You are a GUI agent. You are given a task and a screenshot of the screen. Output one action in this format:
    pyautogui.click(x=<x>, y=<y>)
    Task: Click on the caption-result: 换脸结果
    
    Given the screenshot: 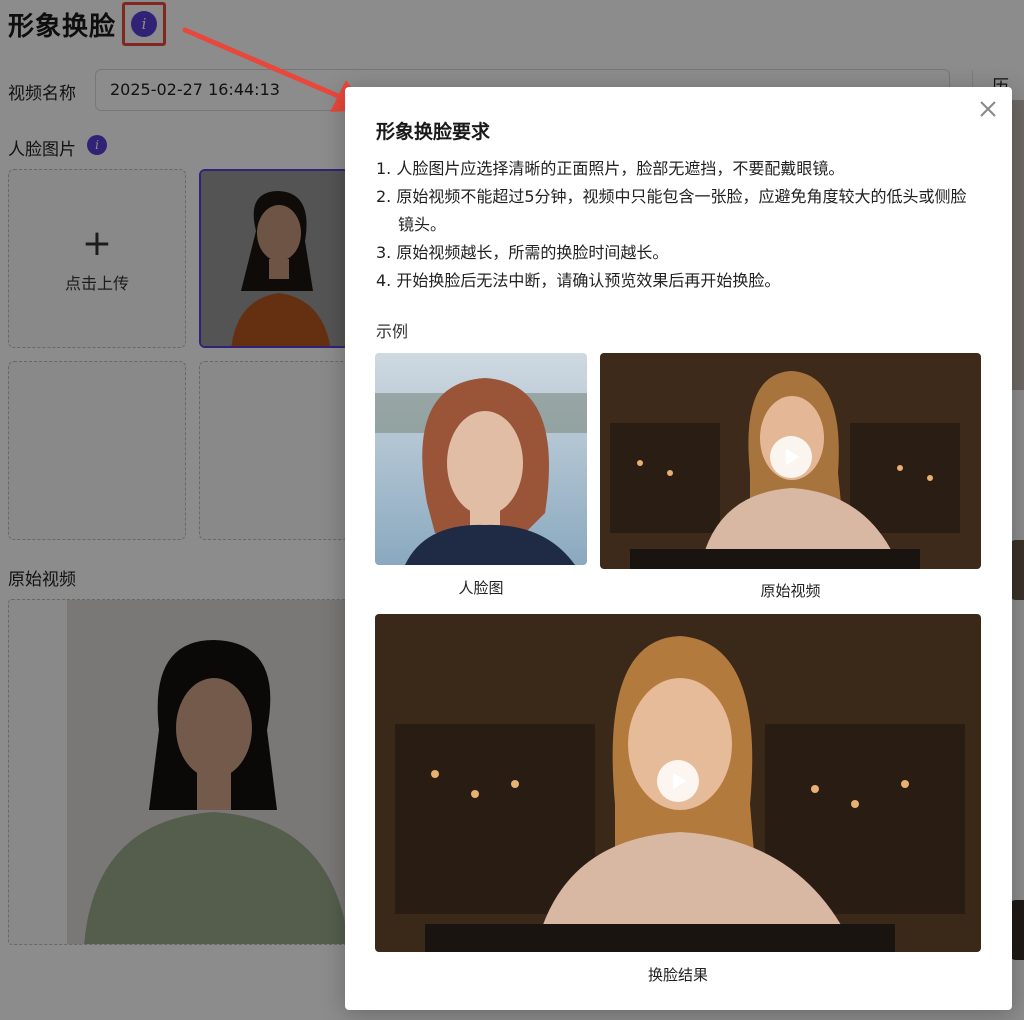 What is the action you would take?
    pyautogui.click(x=677, y=975)
    